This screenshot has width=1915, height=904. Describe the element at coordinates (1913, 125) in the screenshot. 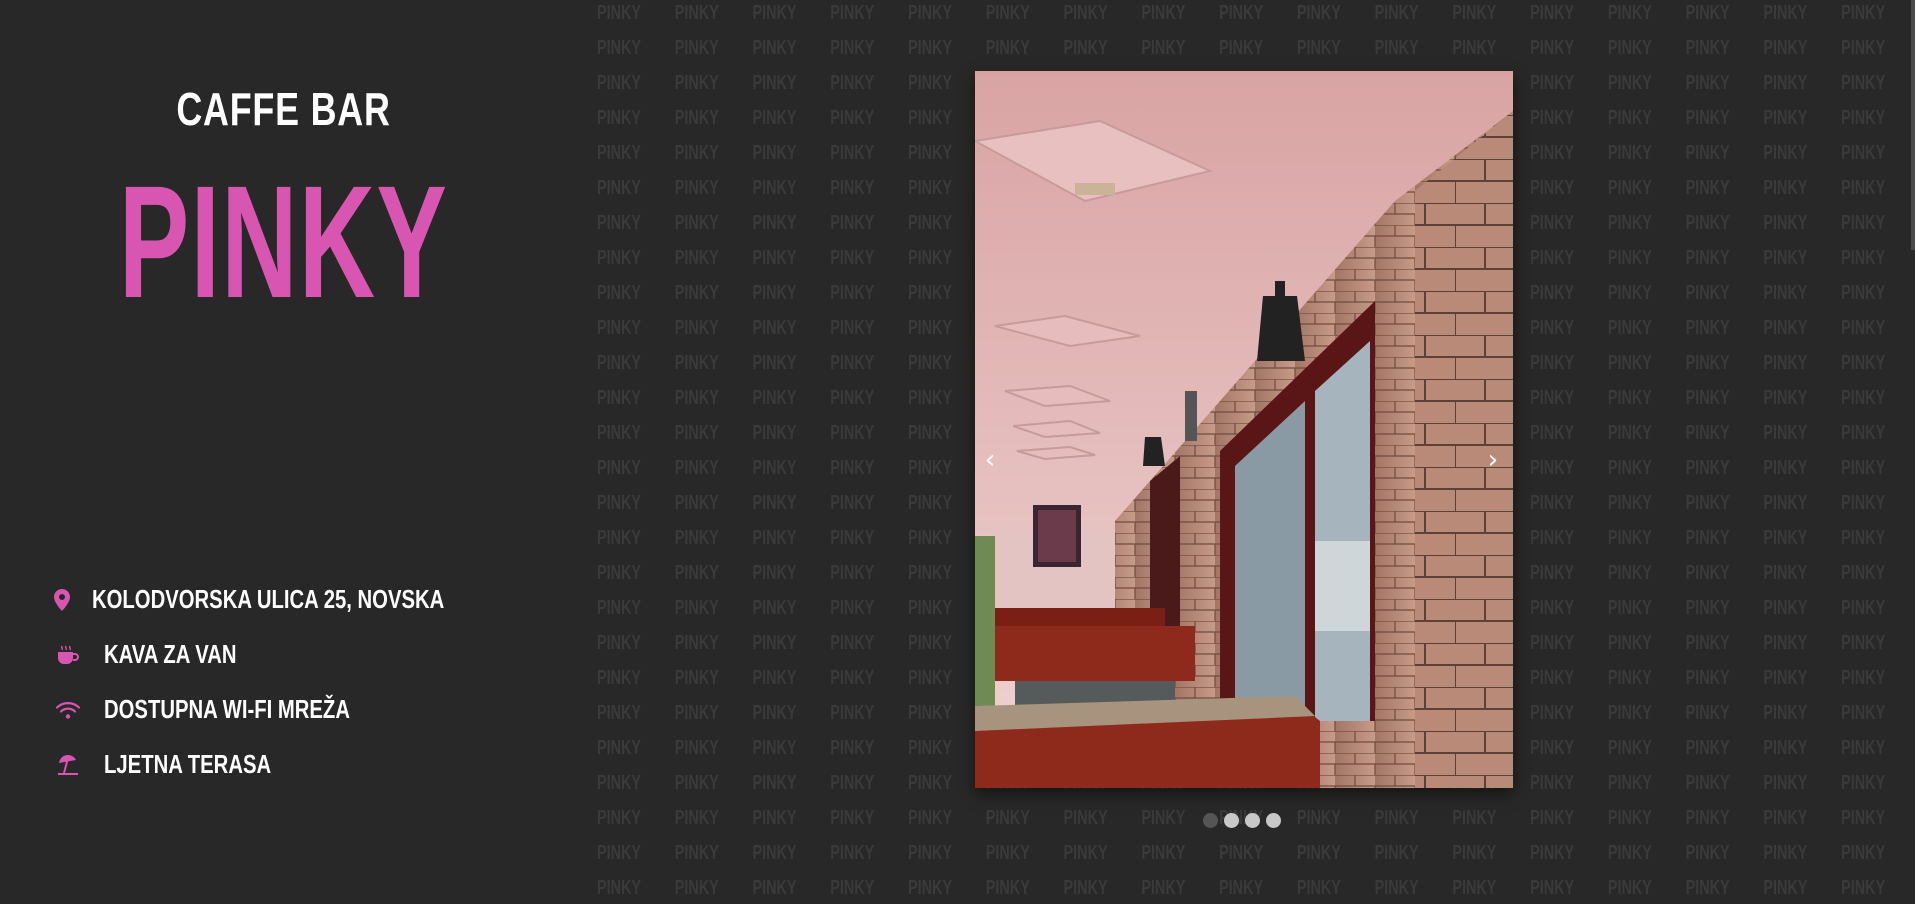

I see `page-scrollbar` at that location.